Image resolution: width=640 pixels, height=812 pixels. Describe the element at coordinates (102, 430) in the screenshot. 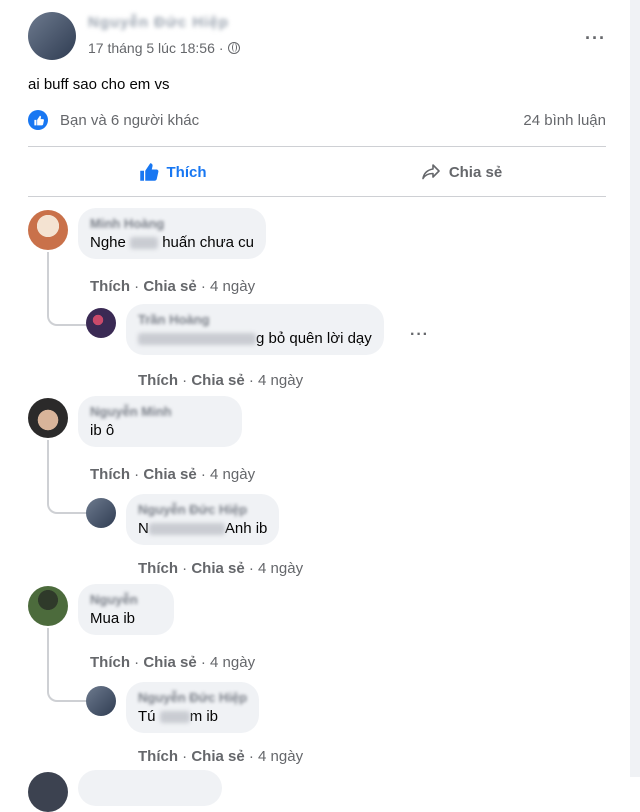

I see `comment-text: ib ô` at that location.